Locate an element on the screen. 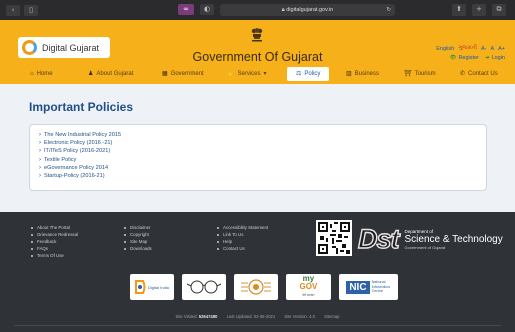 Image resolution: width=515 pixels, height=332 pixels. footer-link-label: Copyright is located at coordinates (139, 234).